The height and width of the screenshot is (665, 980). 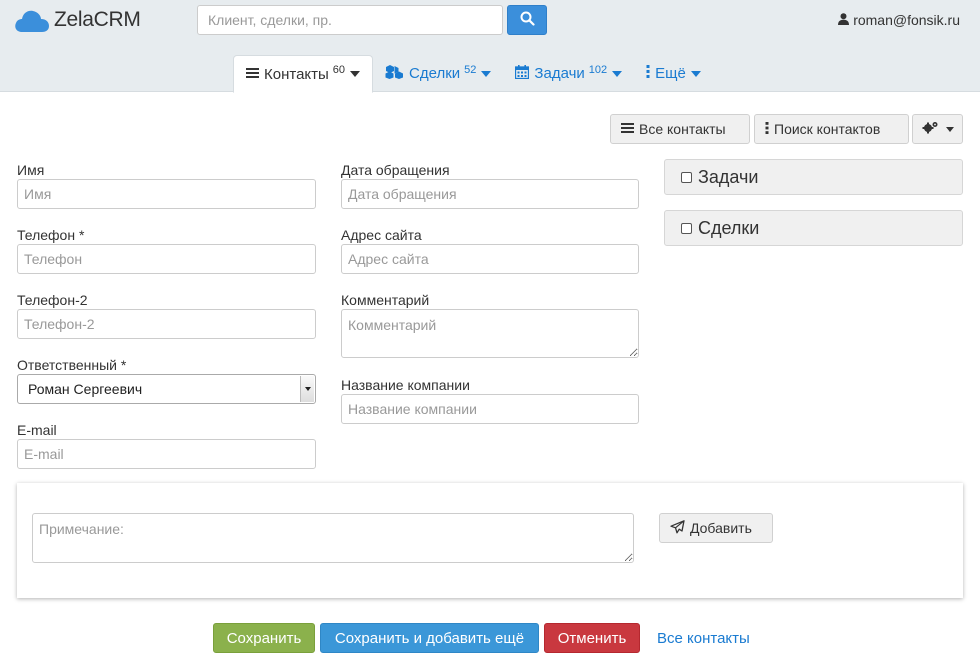 What do you see at coordinates (166, 389) in the screenshot?
I see `responsible-select: Роман Сергеевич` at bounding box center [166, 389].